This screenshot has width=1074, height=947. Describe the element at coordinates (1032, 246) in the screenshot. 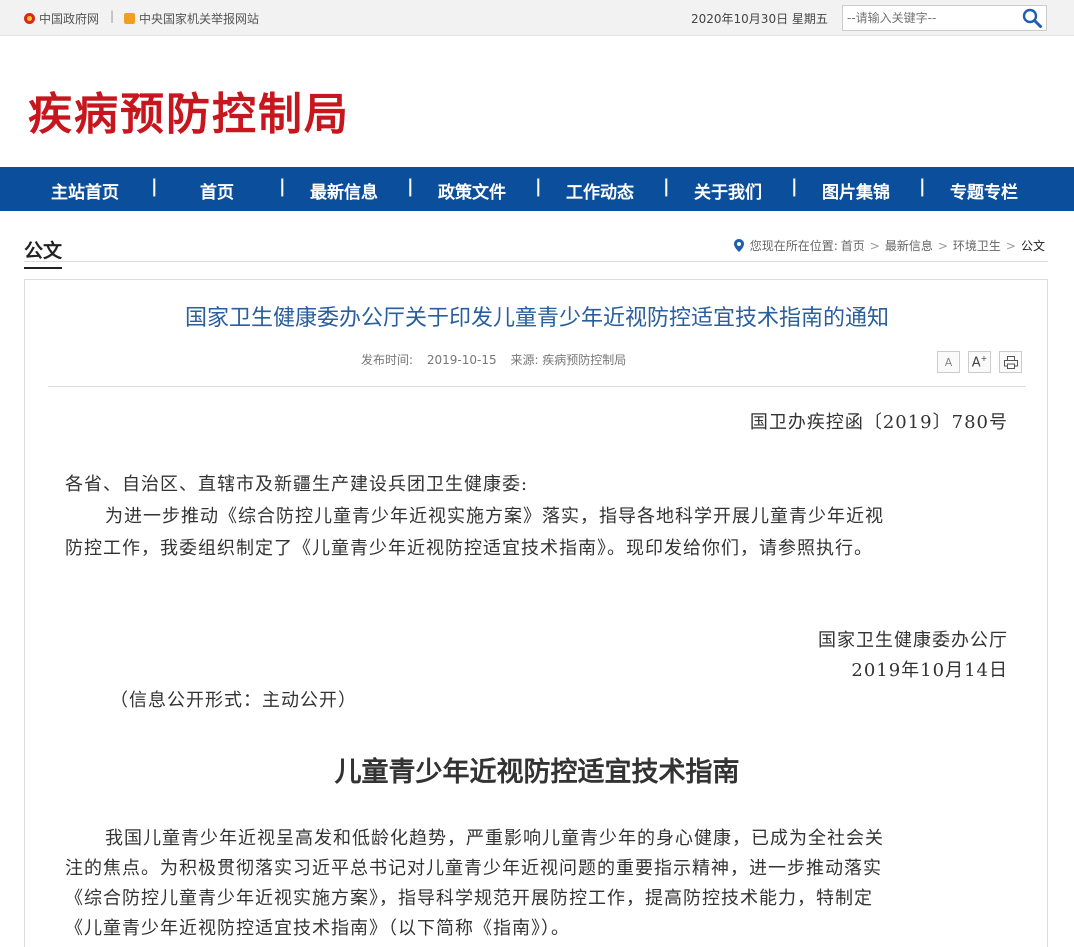

I see `breadcrumb-current: 公文` at that location.